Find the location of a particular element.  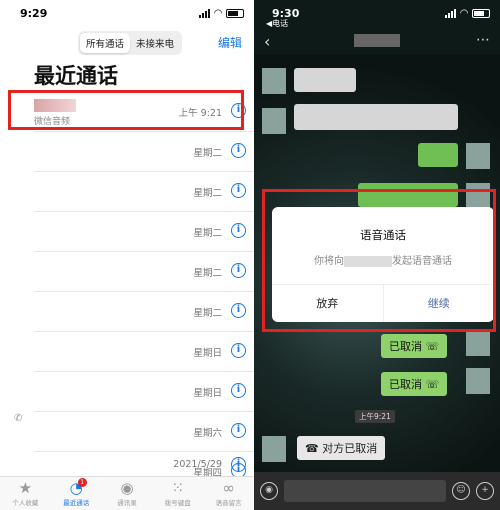

call-time: 2021/5/29 is located at coordinates (197, 464).